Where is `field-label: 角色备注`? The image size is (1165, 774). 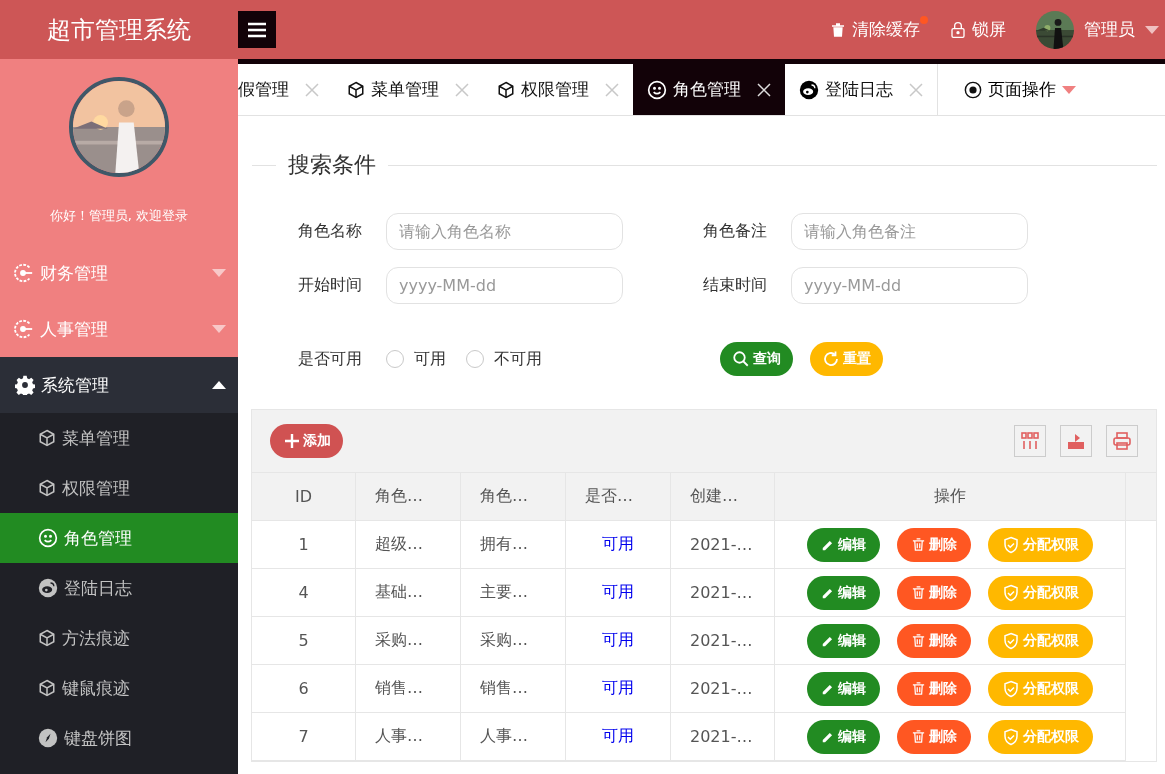
field-label: 角色备注 is located at coordinates (735, 231).